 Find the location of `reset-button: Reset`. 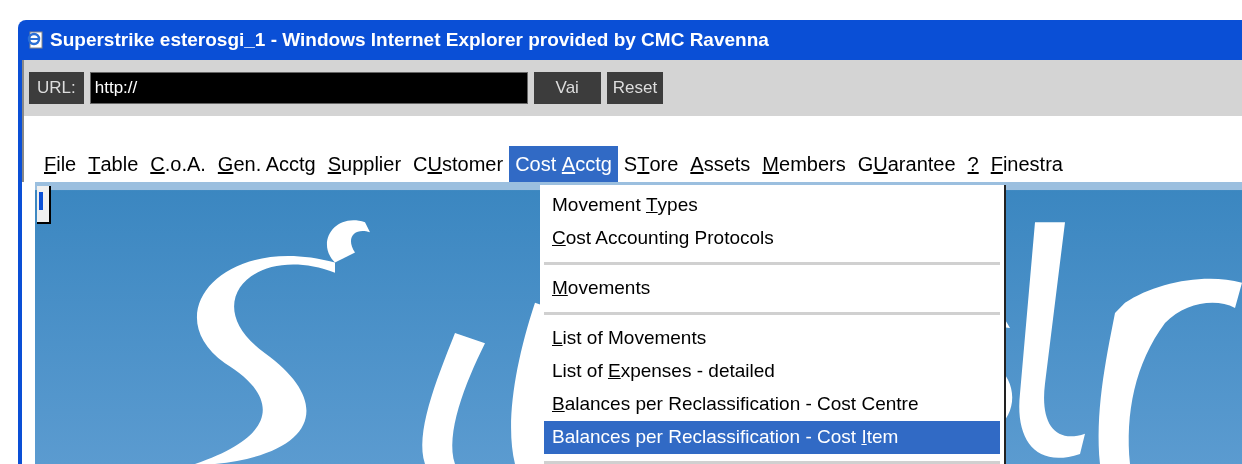

reset-button: Reset is located at coordinates (635, 88).